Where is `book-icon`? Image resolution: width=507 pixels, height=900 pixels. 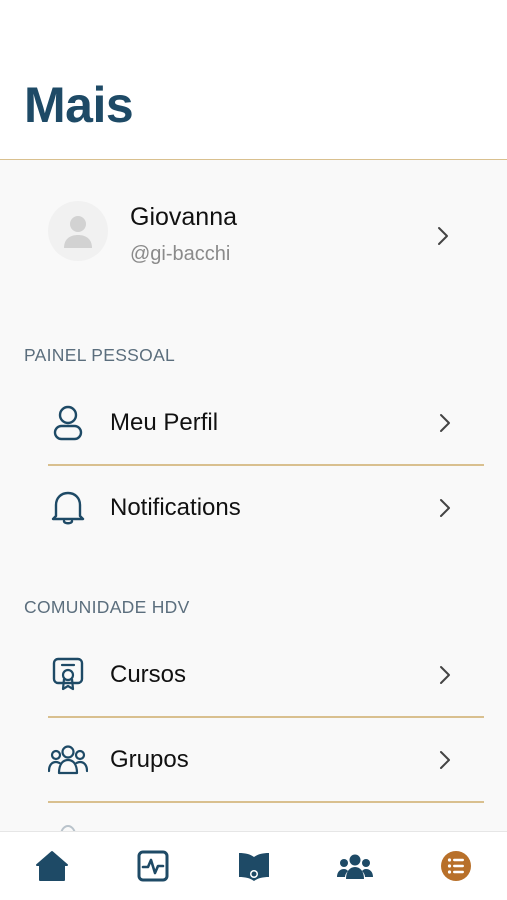
book-icon is located at coordinates (254, 866).